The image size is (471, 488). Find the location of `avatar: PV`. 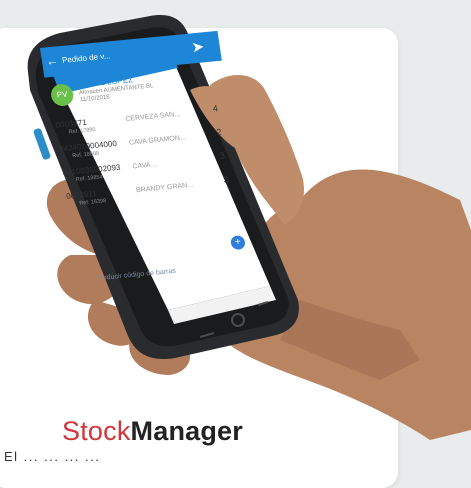

avatar: PV is located at coordinates (62, 95).